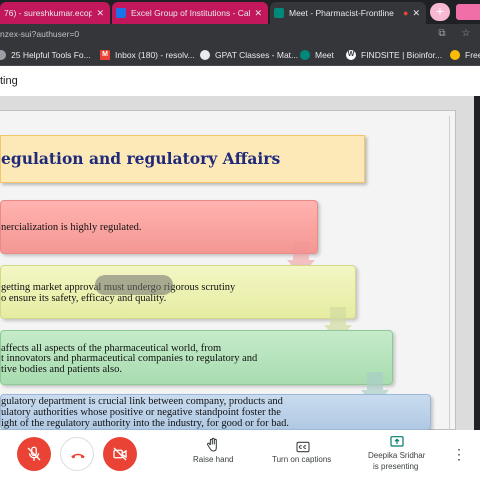 The image size is (480, 480). I want to click on gmail-icon: M, so click(105, 55).